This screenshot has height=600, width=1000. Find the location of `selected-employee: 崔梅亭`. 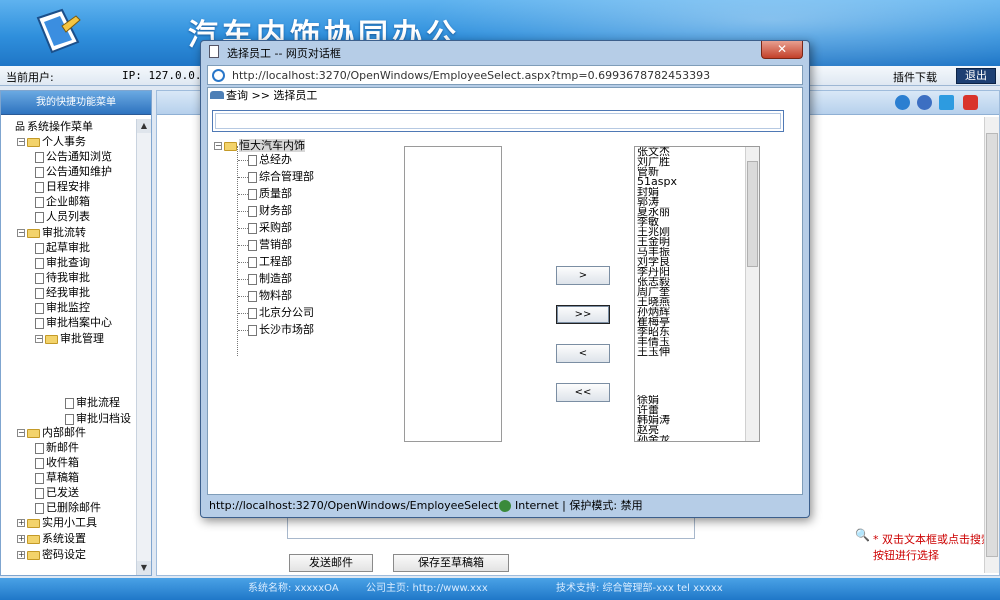

selected-employee: 崔梅亭 is located at coordinates (691, 322).